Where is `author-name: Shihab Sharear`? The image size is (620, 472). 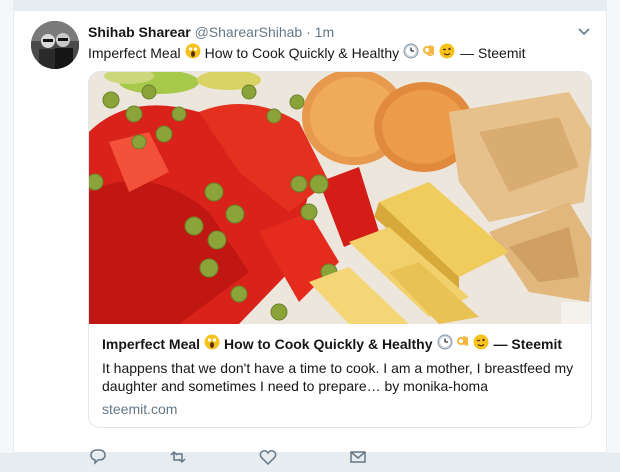
author-name: Shihab Sharear is located at coordinates (139, 32).